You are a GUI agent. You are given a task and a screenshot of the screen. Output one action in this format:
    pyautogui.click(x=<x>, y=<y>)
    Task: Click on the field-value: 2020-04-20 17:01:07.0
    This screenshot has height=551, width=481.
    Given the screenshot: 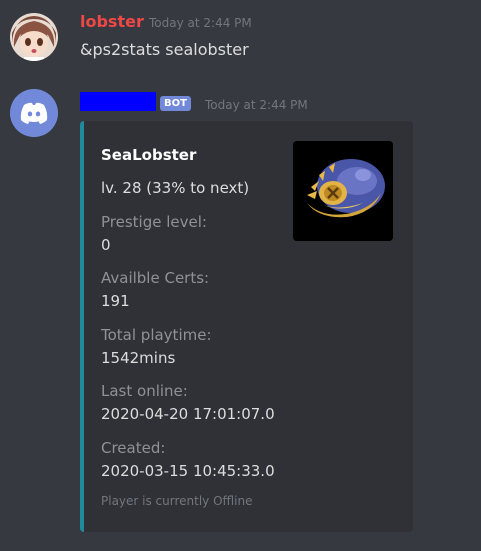 What is the action you would take?
    pyautogui.click(x=188, y=414)
    